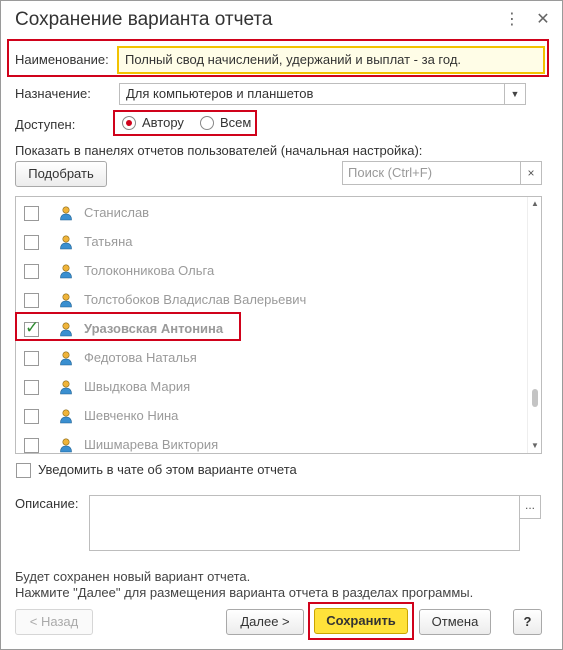 Image resolution: width=563 pixels, height=650 pixels. Describe the element at coordinates (137, 386) in the screenshot. I see `user-name: Швыдкова Мария` at that location.